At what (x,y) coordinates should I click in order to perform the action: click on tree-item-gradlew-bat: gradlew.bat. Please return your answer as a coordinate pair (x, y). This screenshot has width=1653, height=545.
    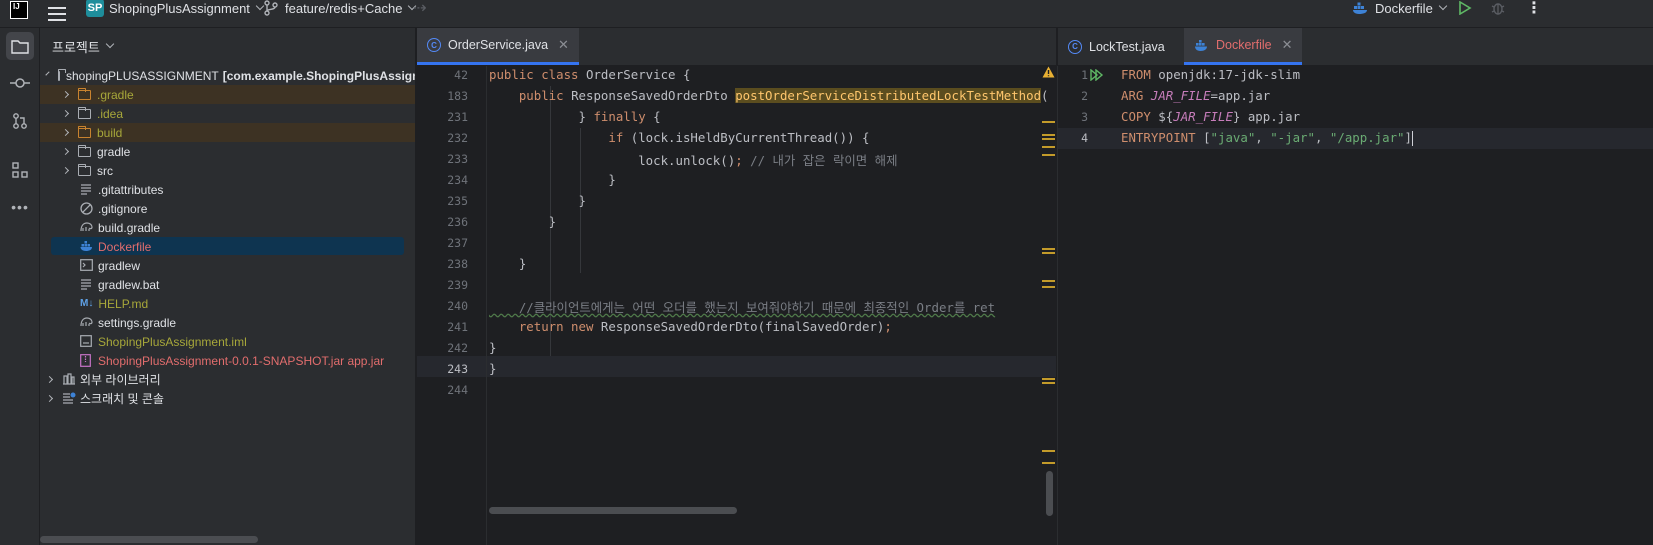
    Looking at the image, I should click on (227, 284).